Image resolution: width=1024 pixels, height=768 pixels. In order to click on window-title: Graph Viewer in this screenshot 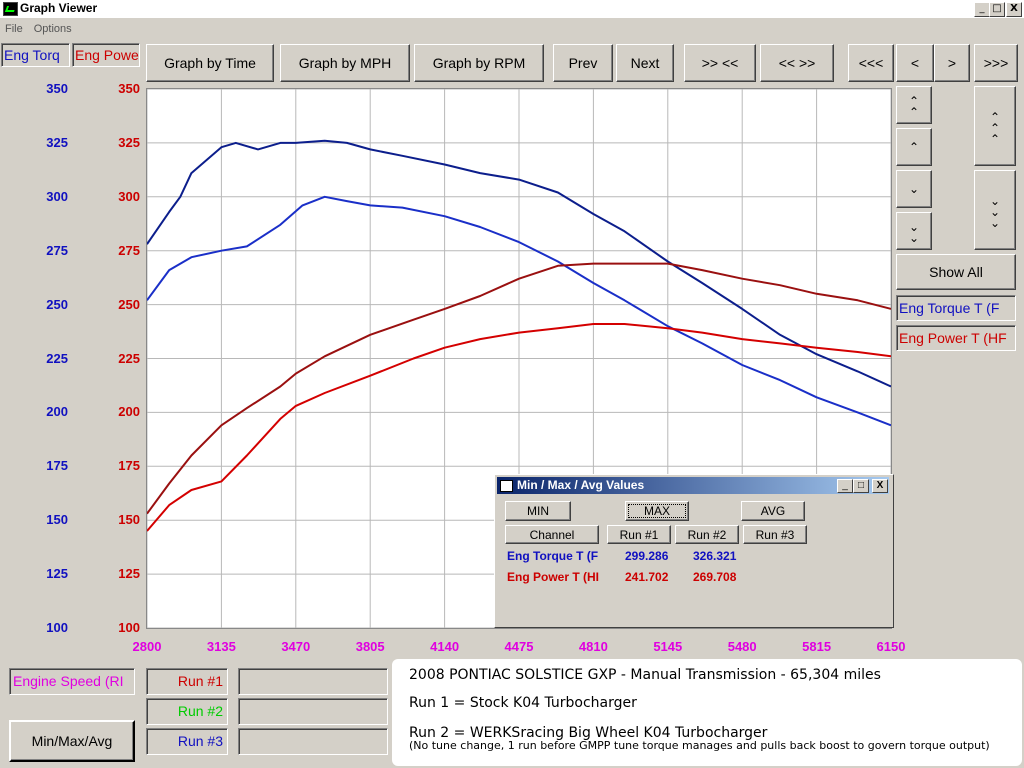, I will do `click(59, 8)`.